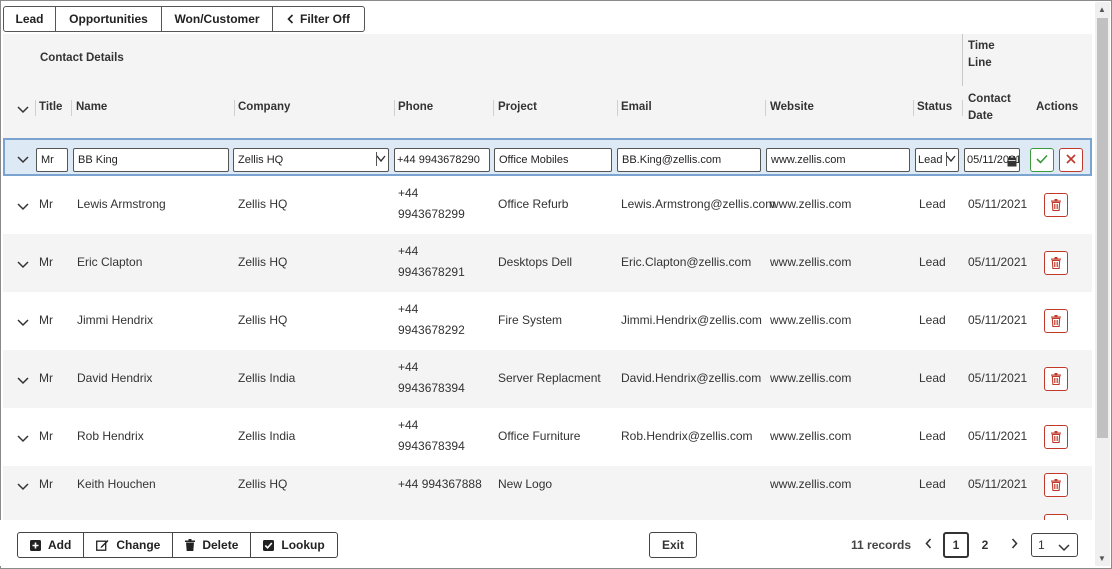 The height and width of the screenshot is (569, 1112). Describe the element at coordinates (687, 436) in the screenshot. I see `cell-email: Rob.Hendrix@zellis.com` at that location.